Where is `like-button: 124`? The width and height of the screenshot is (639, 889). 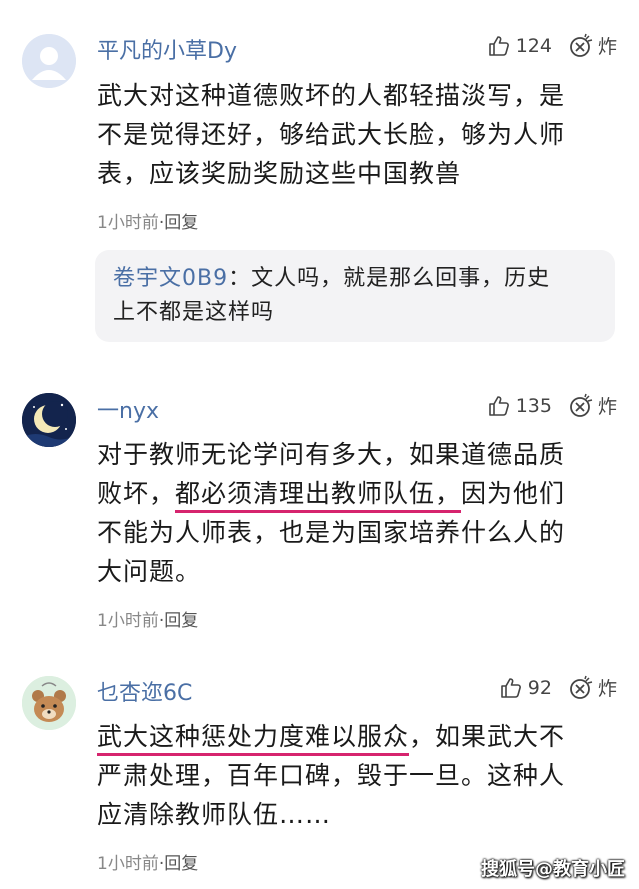
like-button: 124 is located at coordinates (519, 46).